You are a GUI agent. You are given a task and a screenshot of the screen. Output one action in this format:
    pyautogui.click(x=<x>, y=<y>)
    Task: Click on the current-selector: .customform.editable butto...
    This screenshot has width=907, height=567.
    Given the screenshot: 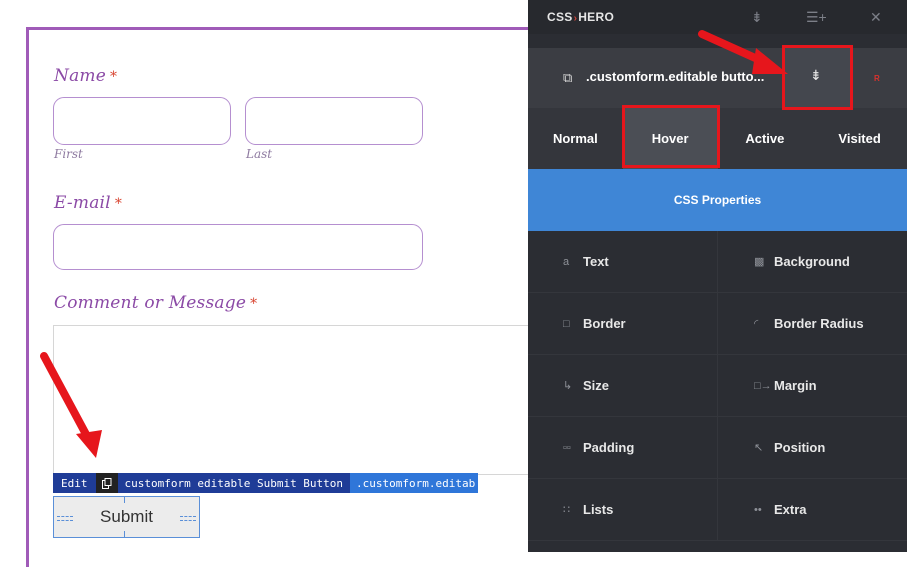 What is the action you would take?
    pyautogui.click(x=675, y=76)
    